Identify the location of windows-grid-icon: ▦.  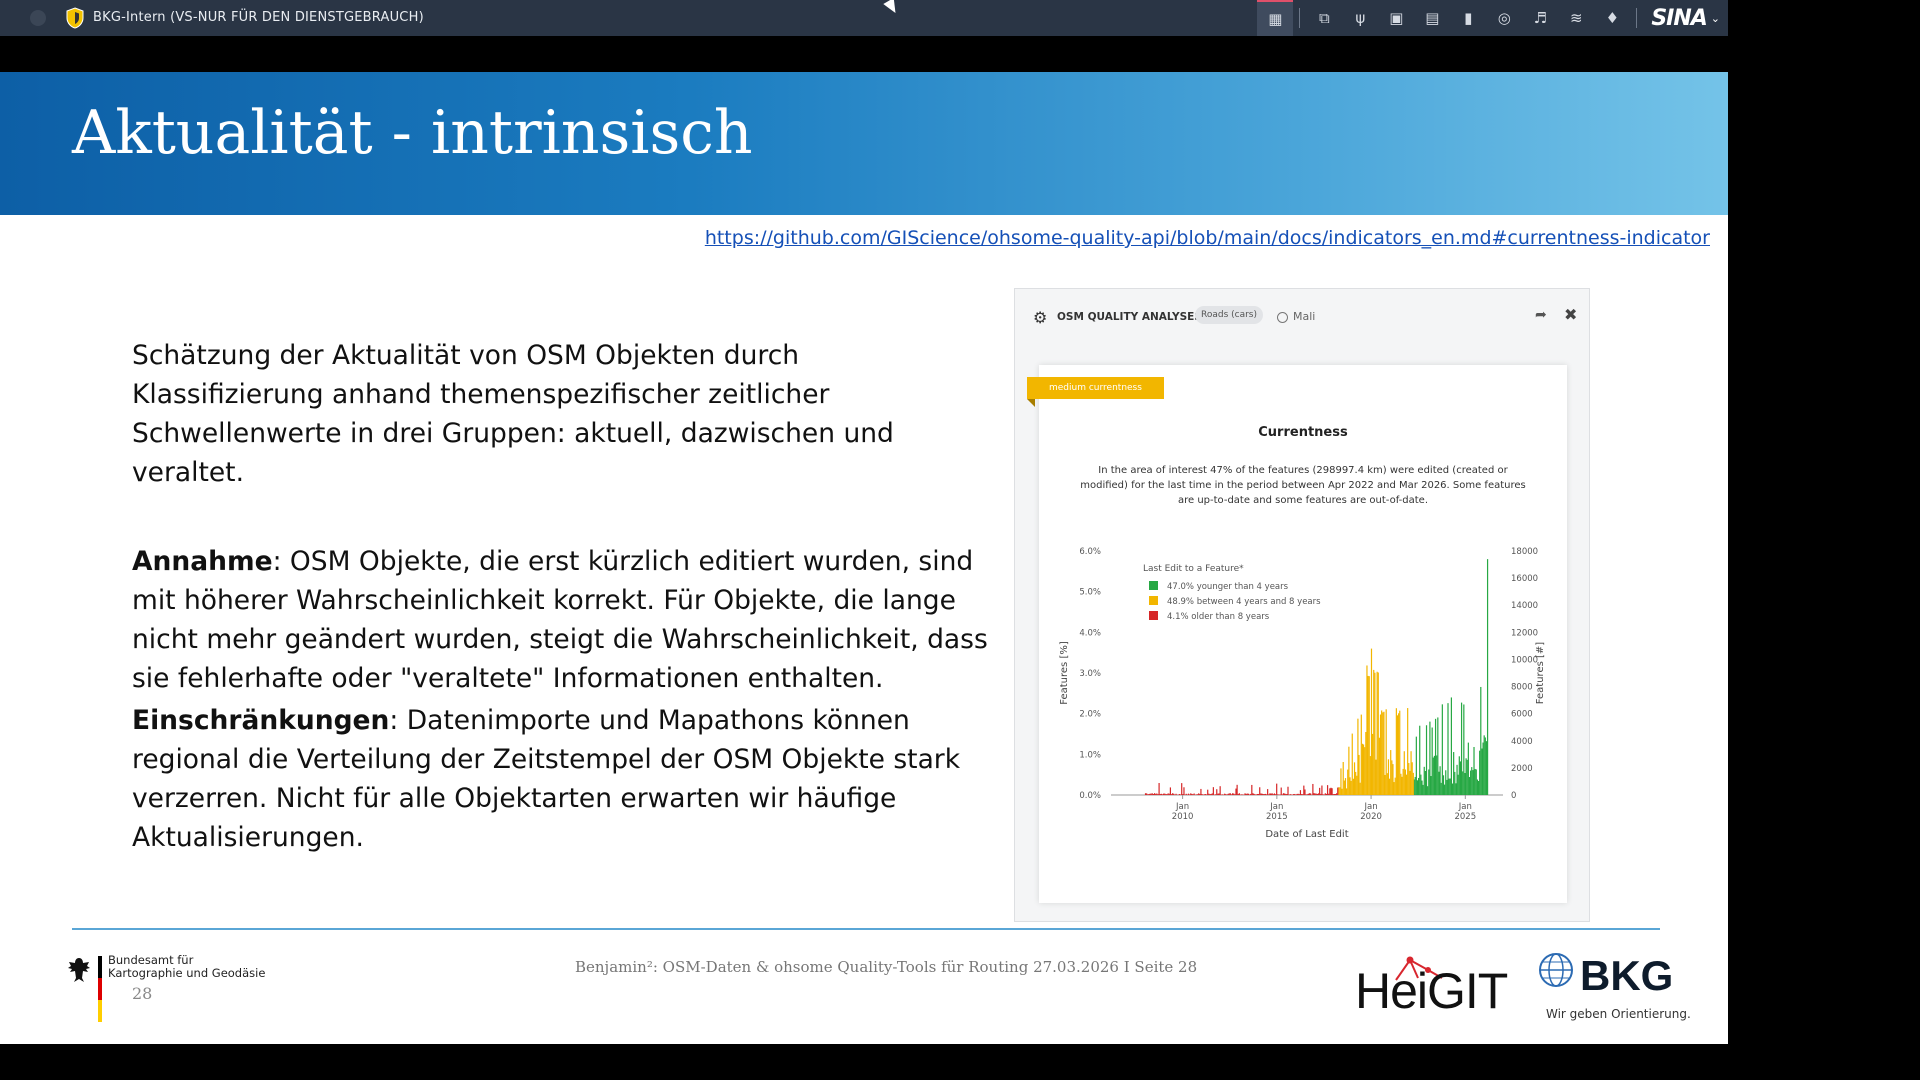
(1275, 18).